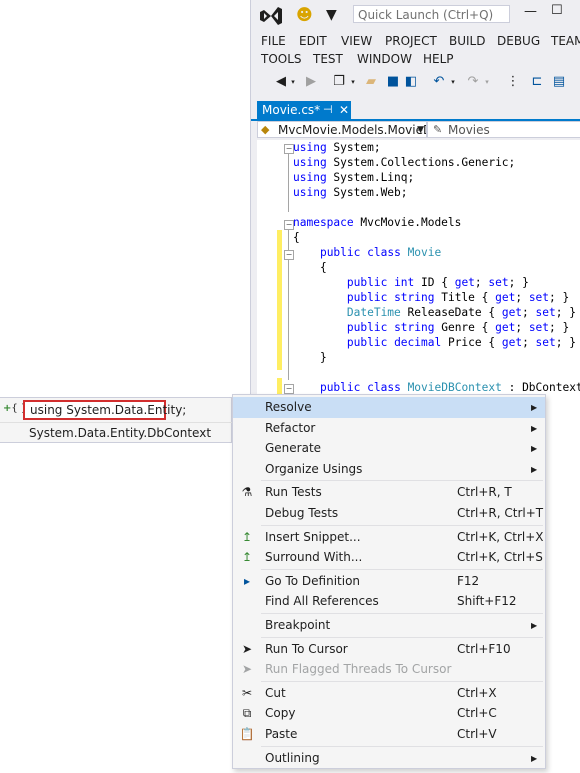  I want to click on menu-item-label: Resolve, so click(288, 407).